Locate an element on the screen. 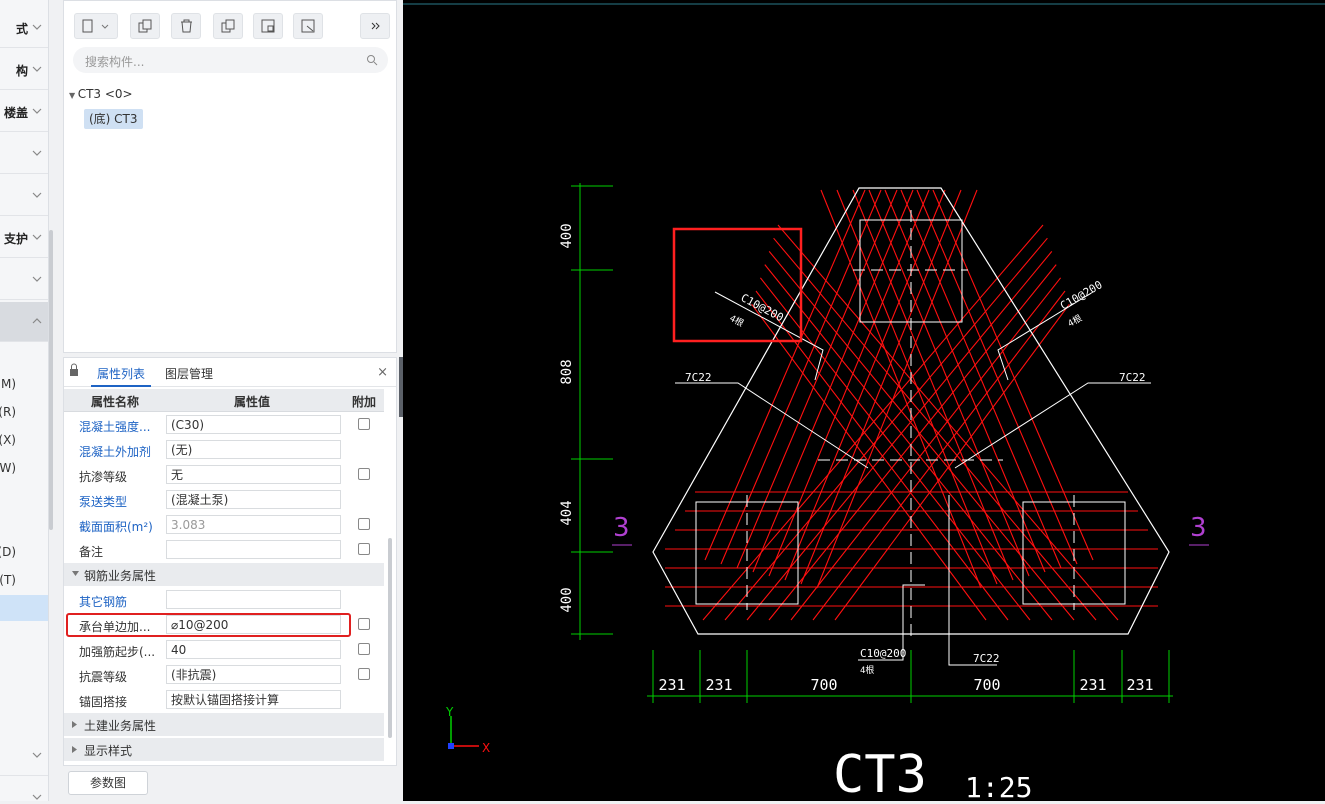 The width and height of the screenshot is (1325, 804). trash-icon is located at coordinates (186, 26).